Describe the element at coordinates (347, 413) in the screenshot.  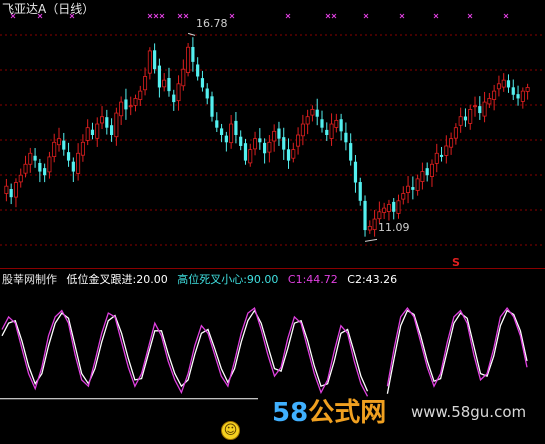
I see `watermark-text: 公式网` at that location.